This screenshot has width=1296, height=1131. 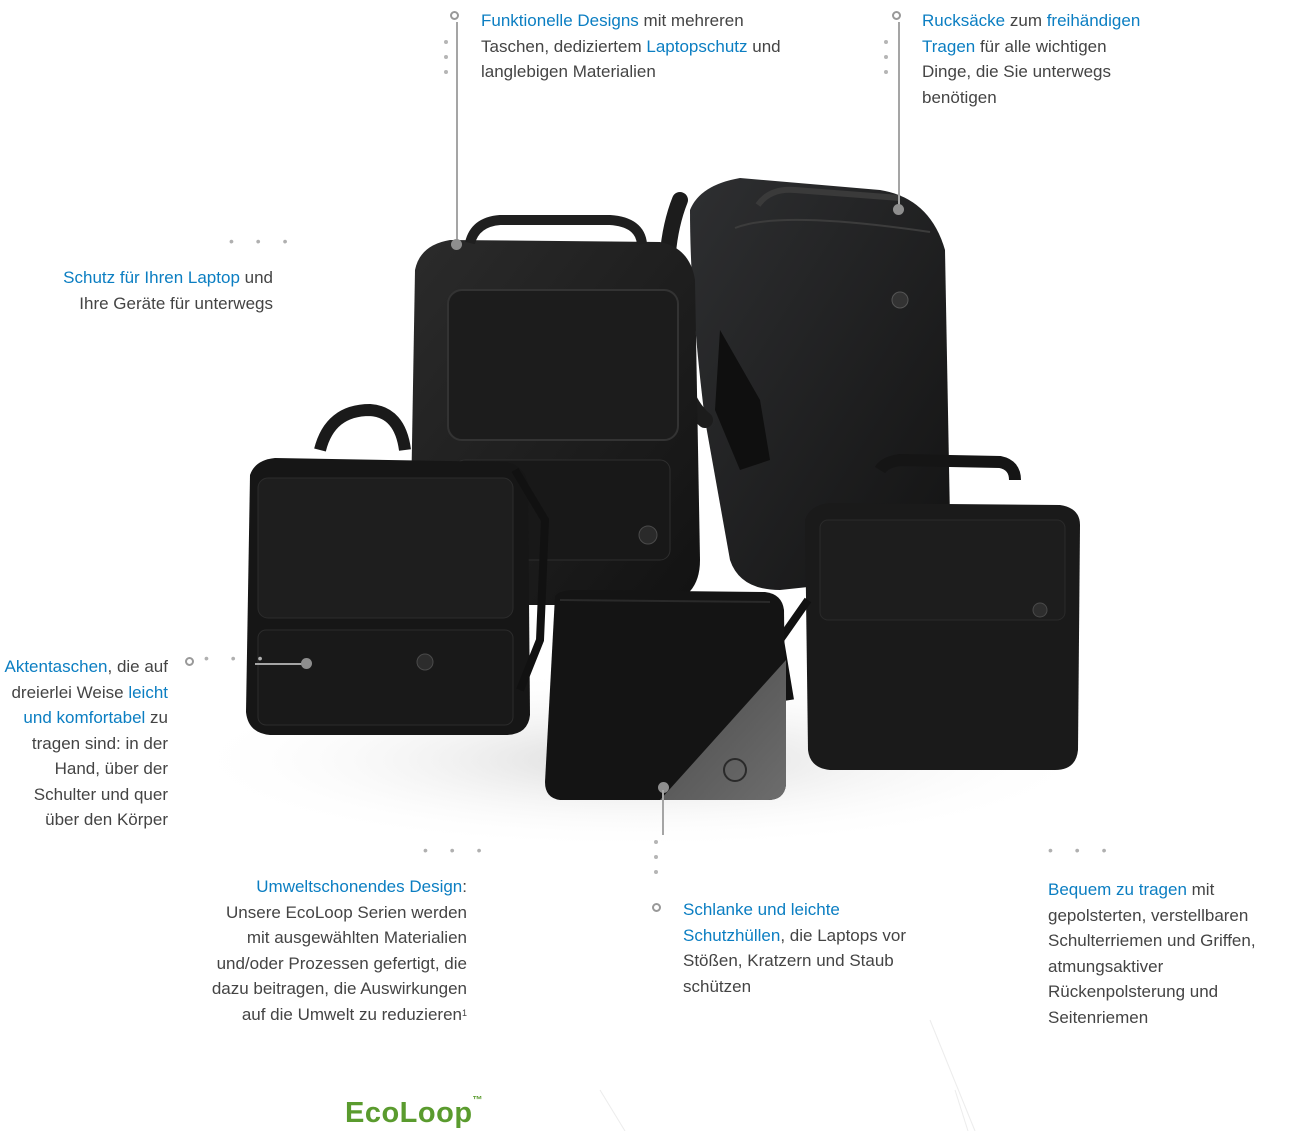 What do you see at coordinates (663, 812) in the screenshot?
I see `callout-schlanke-line` at bounding box center [663, 812].